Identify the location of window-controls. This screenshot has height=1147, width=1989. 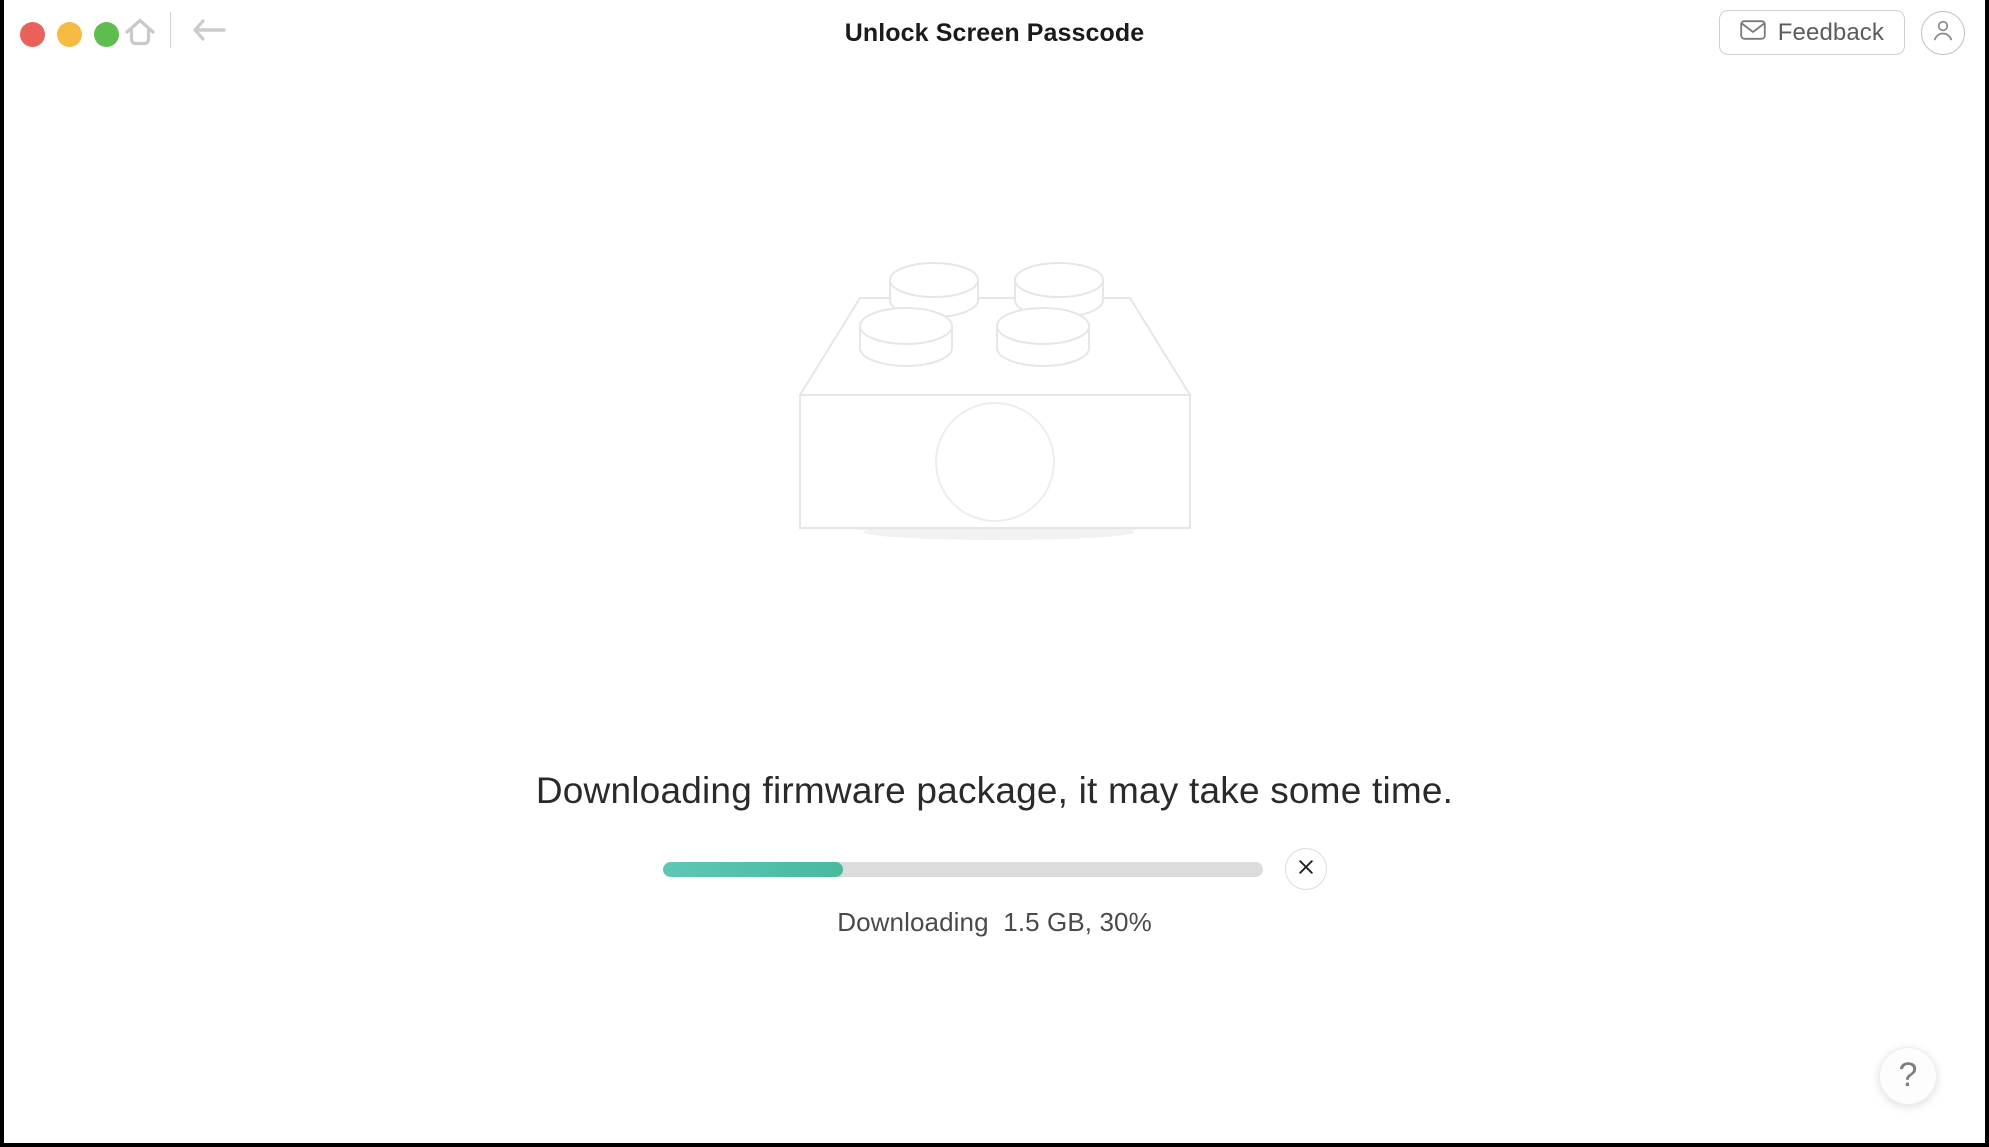
(69, 34).